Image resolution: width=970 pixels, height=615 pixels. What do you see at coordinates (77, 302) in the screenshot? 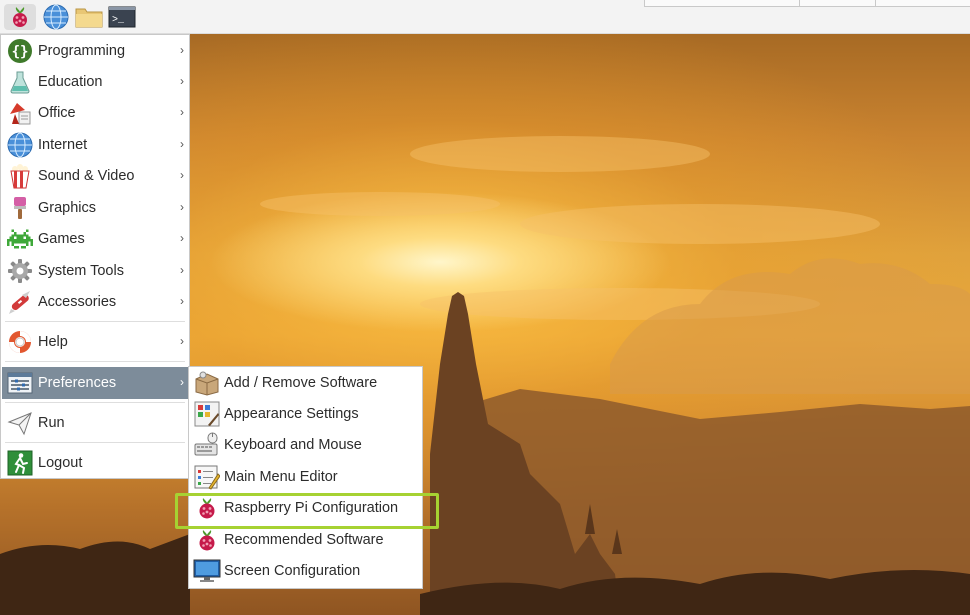
I see `menu-item-label: Accessories` at bounding box center [77, 302].